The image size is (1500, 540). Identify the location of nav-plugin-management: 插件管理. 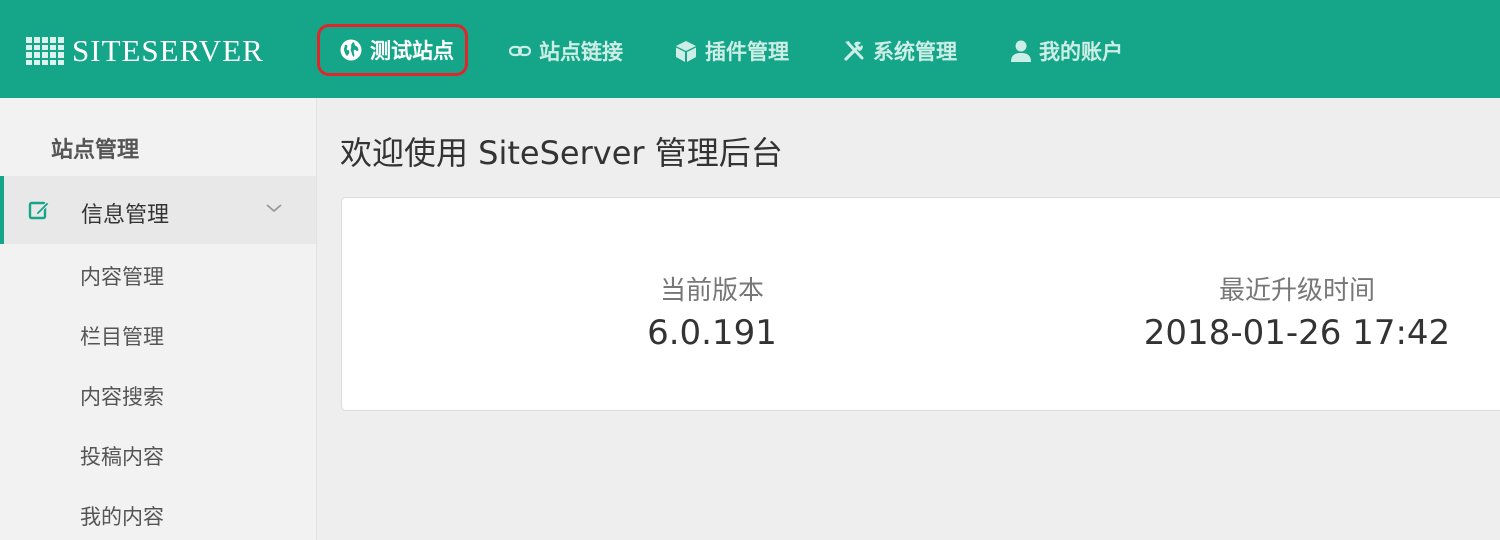
(731, 51).